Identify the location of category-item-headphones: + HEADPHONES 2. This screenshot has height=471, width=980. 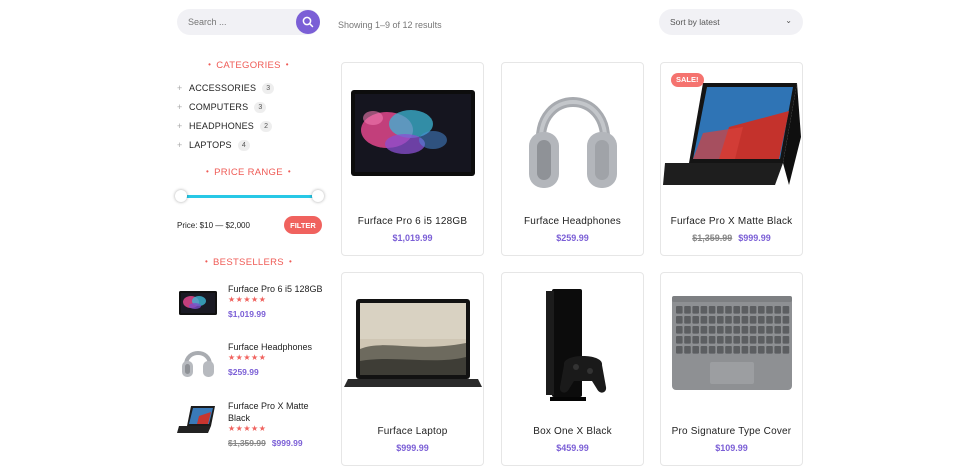
(225, 126).